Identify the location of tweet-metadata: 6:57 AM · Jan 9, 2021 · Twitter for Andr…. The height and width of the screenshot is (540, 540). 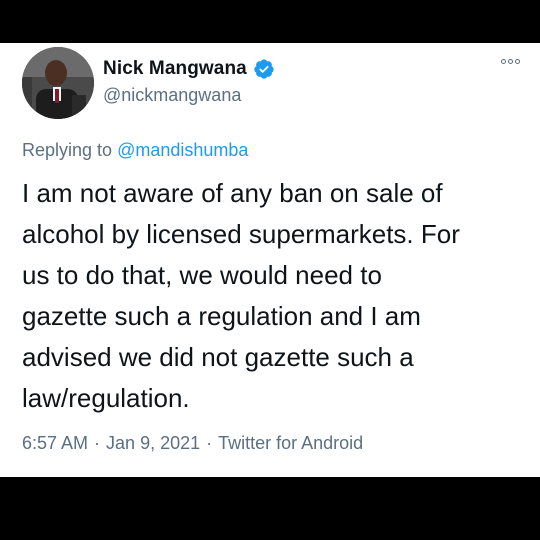
(192, 443).